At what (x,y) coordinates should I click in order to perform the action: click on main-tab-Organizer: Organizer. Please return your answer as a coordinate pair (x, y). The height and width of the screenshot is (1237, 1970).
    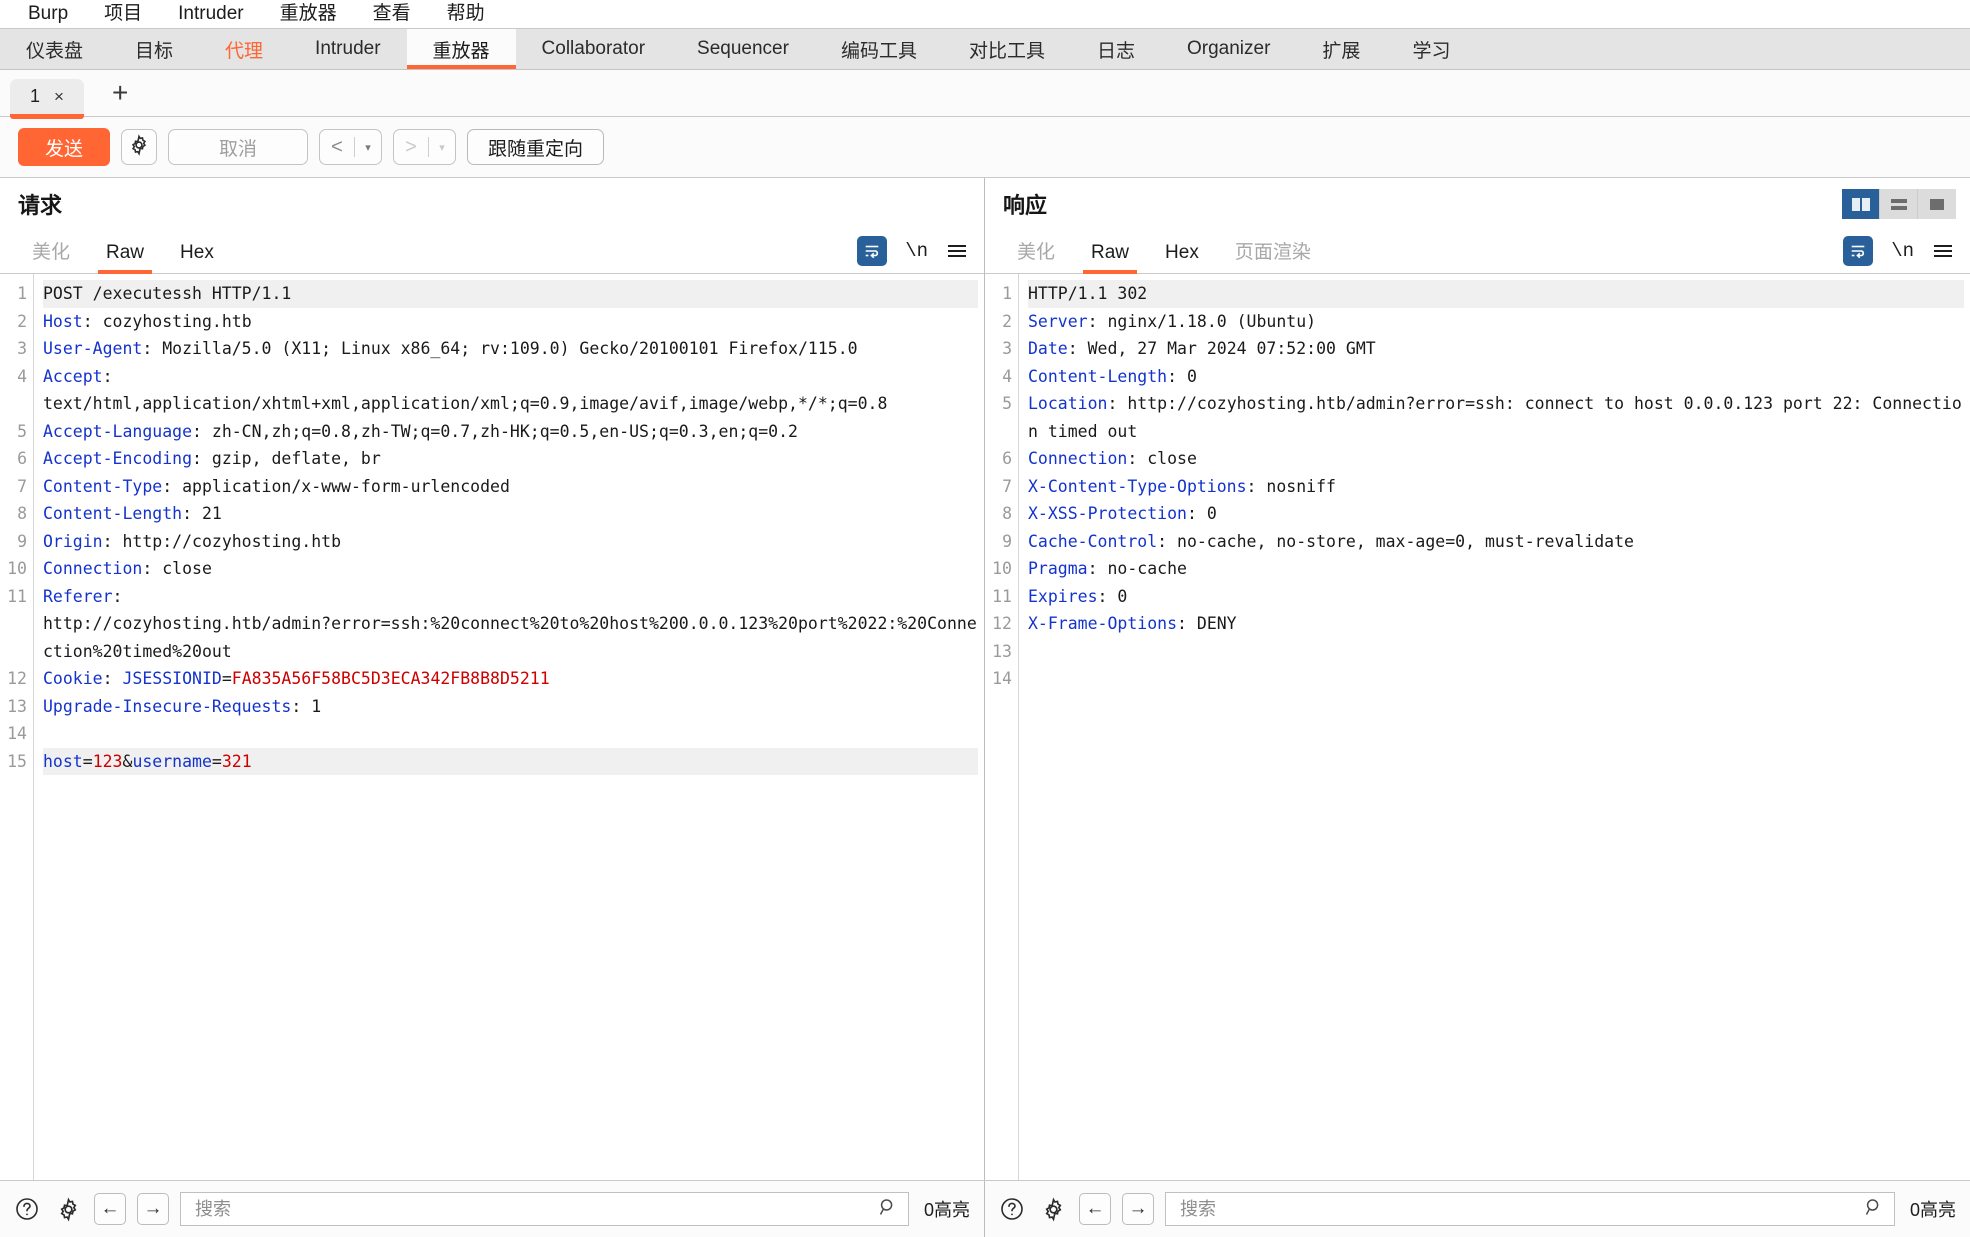
    Looking at the image, I should click on (1228, 49).